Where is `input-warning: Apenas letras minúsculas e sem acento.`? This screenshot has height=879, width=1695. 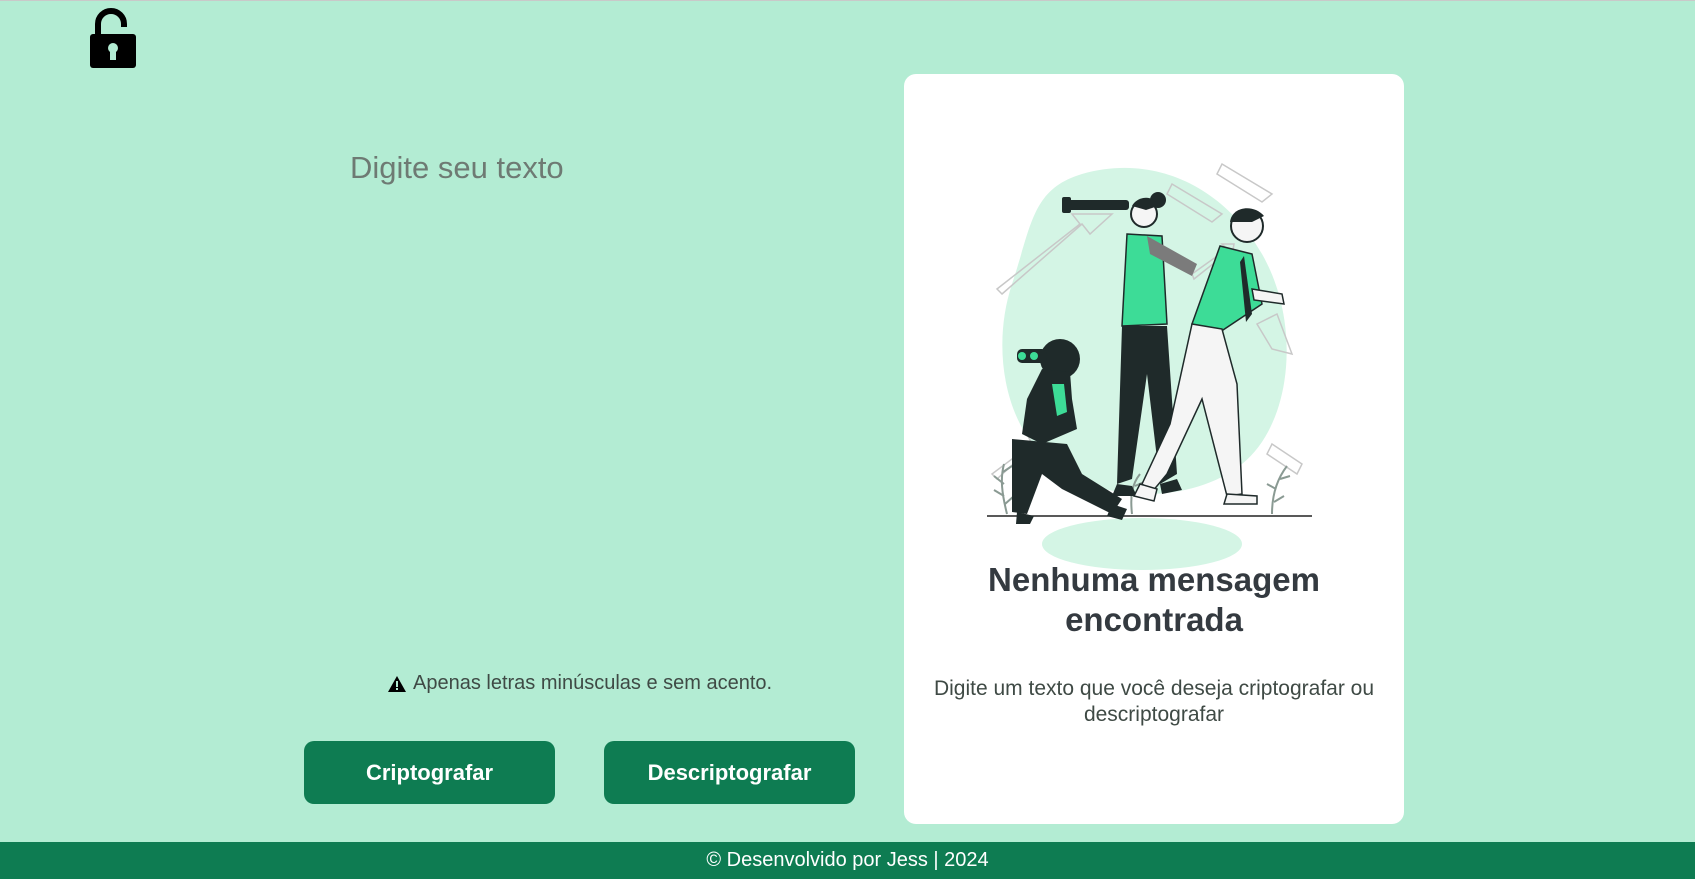 input-warning: Apenas letras minúsculas e sem acento. is located at coordinates (580, 683).